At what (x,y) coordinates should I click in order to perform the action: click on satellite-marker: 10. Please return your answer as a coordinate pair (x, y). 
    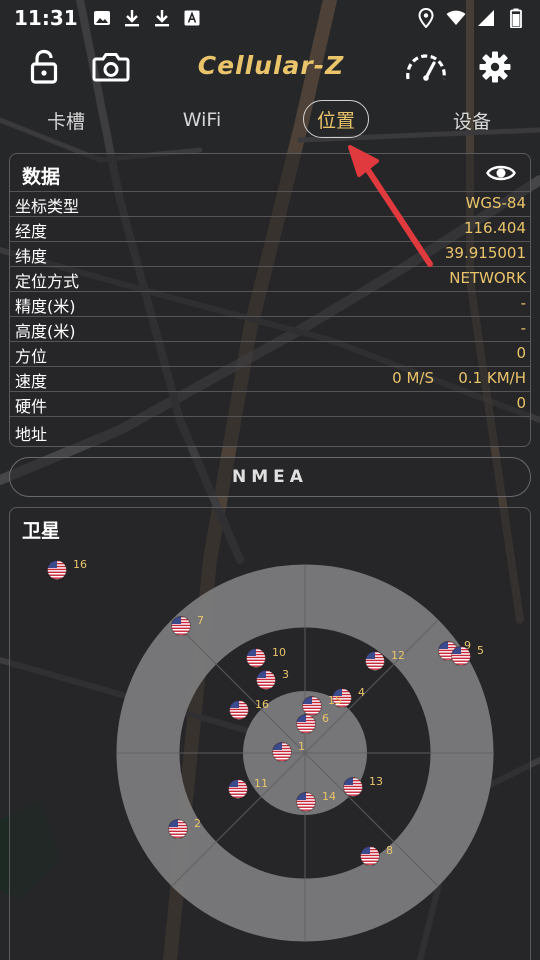
    Looking at the image, I should click on (266, 657).